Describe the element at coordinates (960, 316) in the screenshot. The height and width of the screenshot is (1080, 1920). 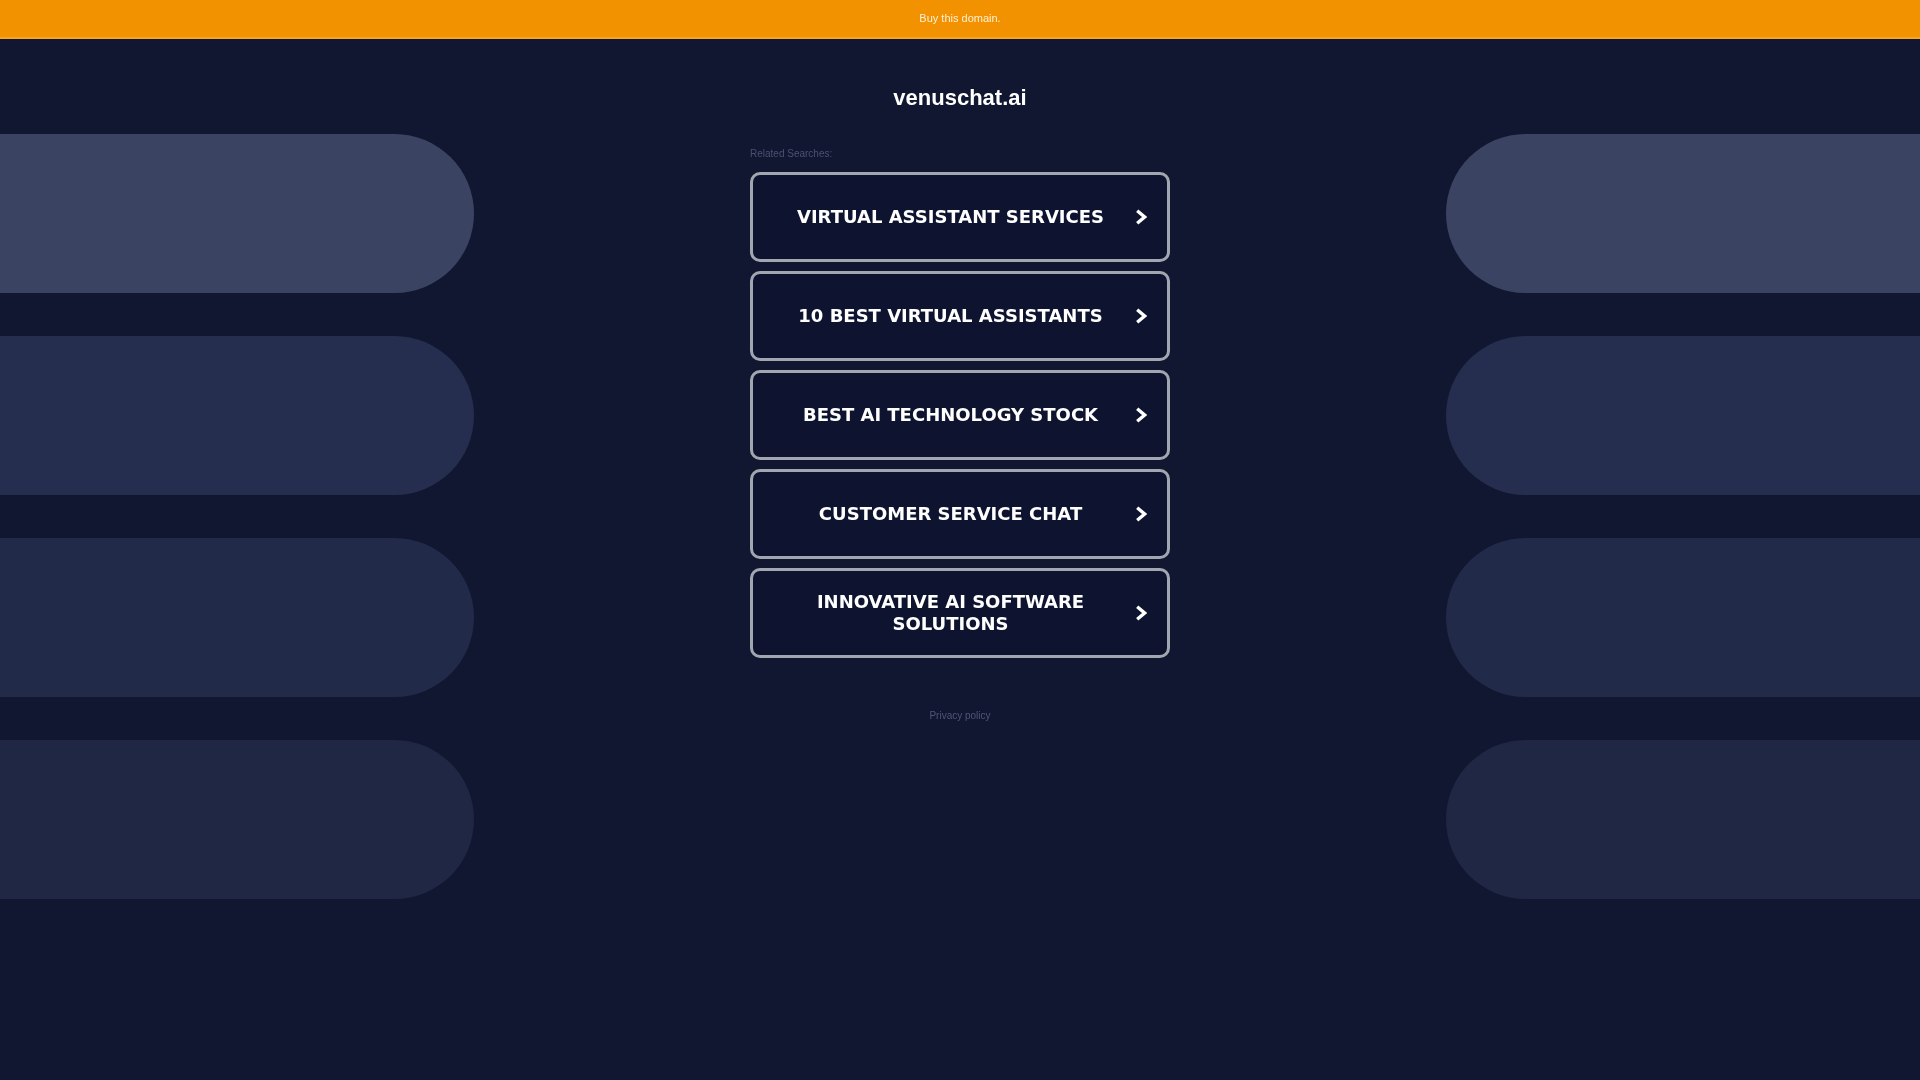
I see `related-search-link: 10 BEST VIRTUAL ASSISTANTS` at that location.